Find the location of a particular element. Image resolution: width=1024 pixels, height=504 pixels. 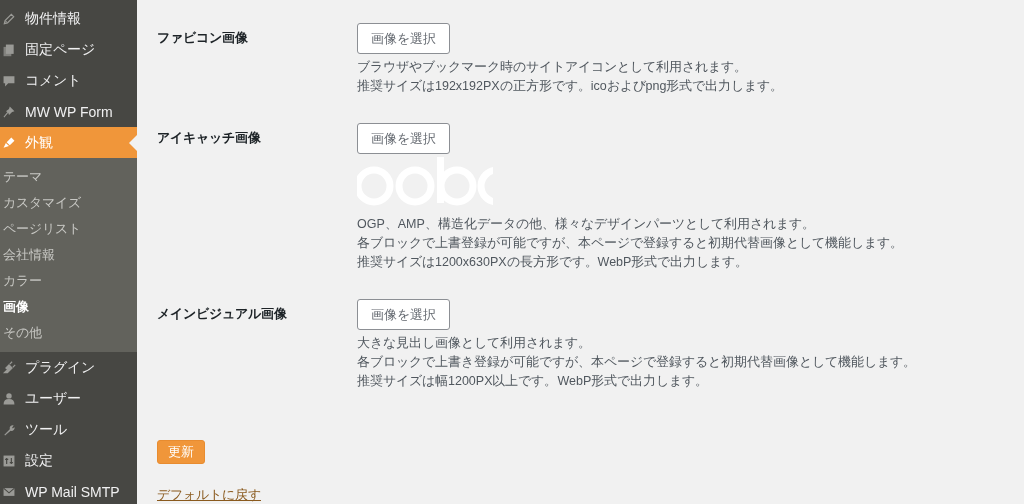

menu-item: ツール is located at coordinates (68, 429).